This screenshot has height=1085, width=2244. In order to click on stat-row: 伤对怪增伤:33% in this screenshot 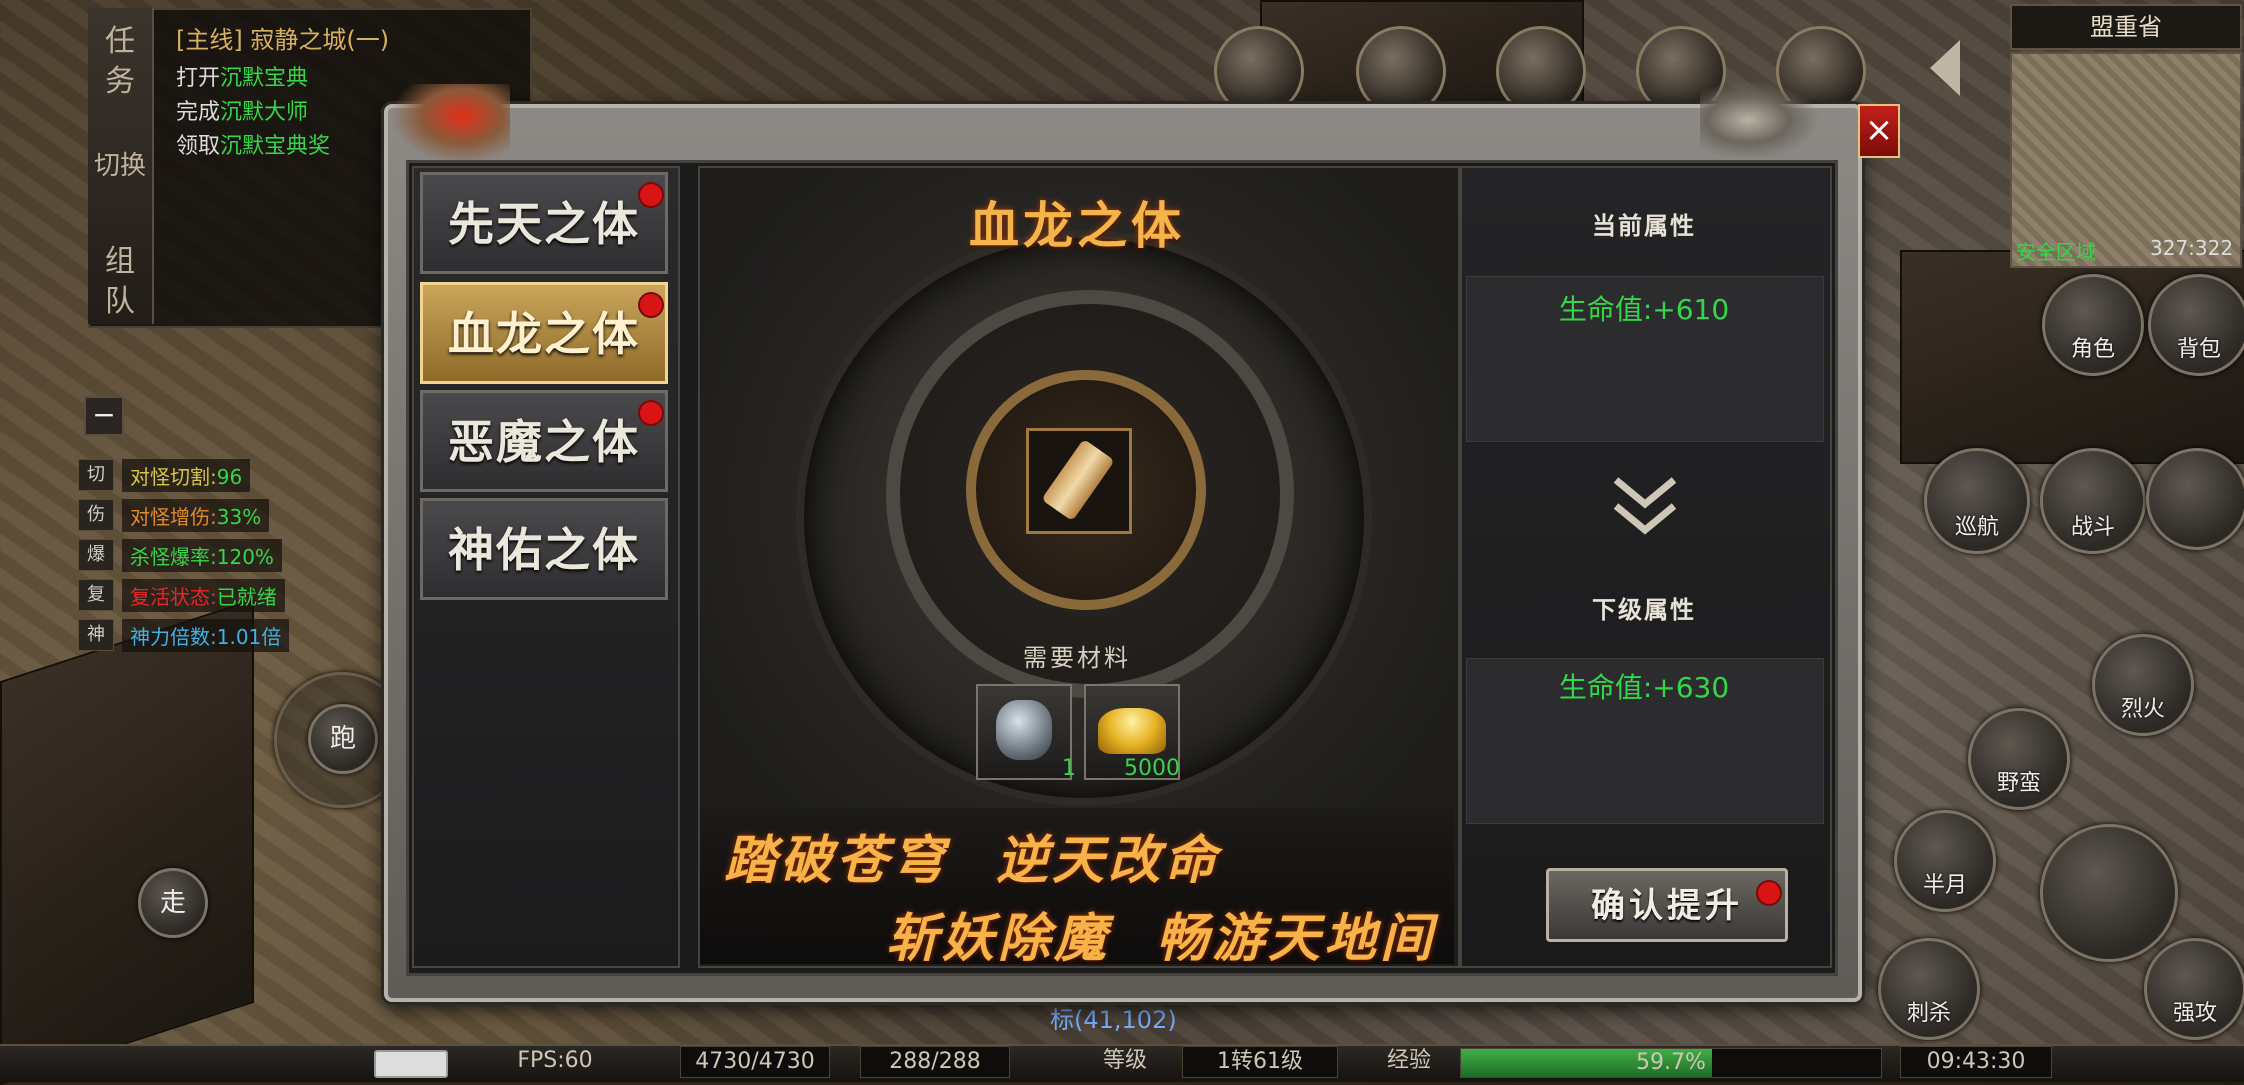, I will do `click(174, 515)`.